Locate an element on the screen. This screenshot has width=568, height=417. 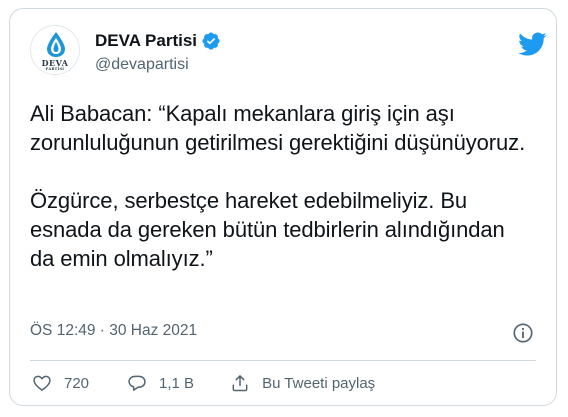
like-count: 720 is located at coordinates (77, 383).